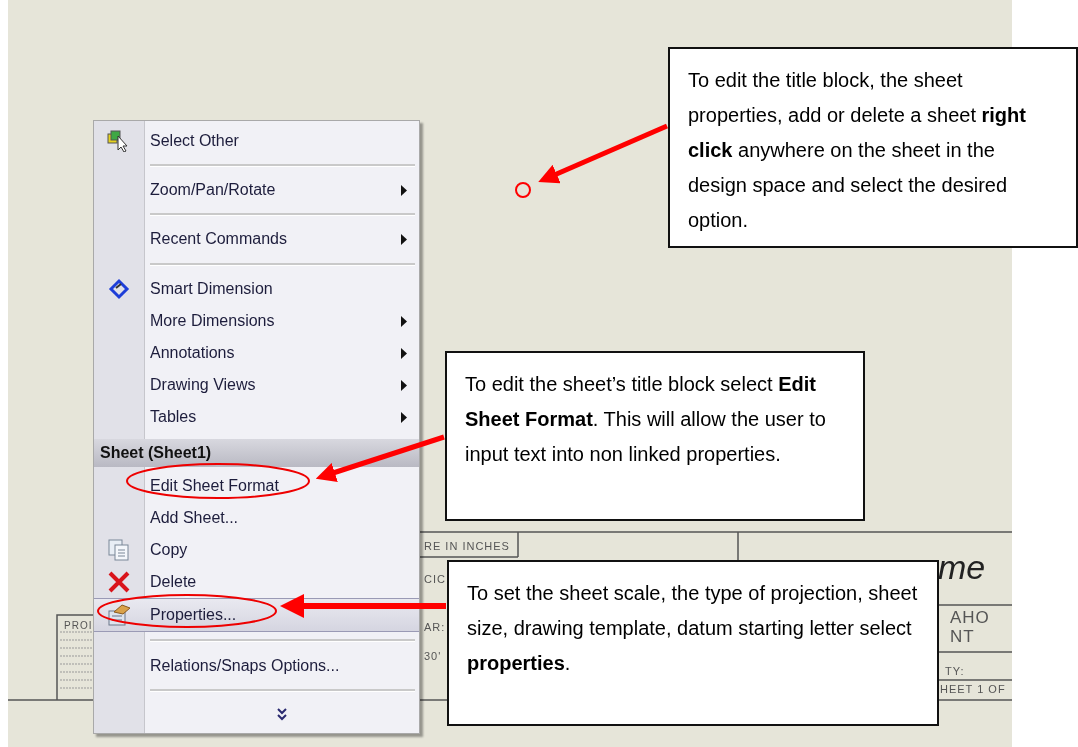 The image size is (1078, 747). Describe the element at coordinates (256, 452) in the screenshot. I see `menu-section-header: Sheet (Sheet1)` at that location.